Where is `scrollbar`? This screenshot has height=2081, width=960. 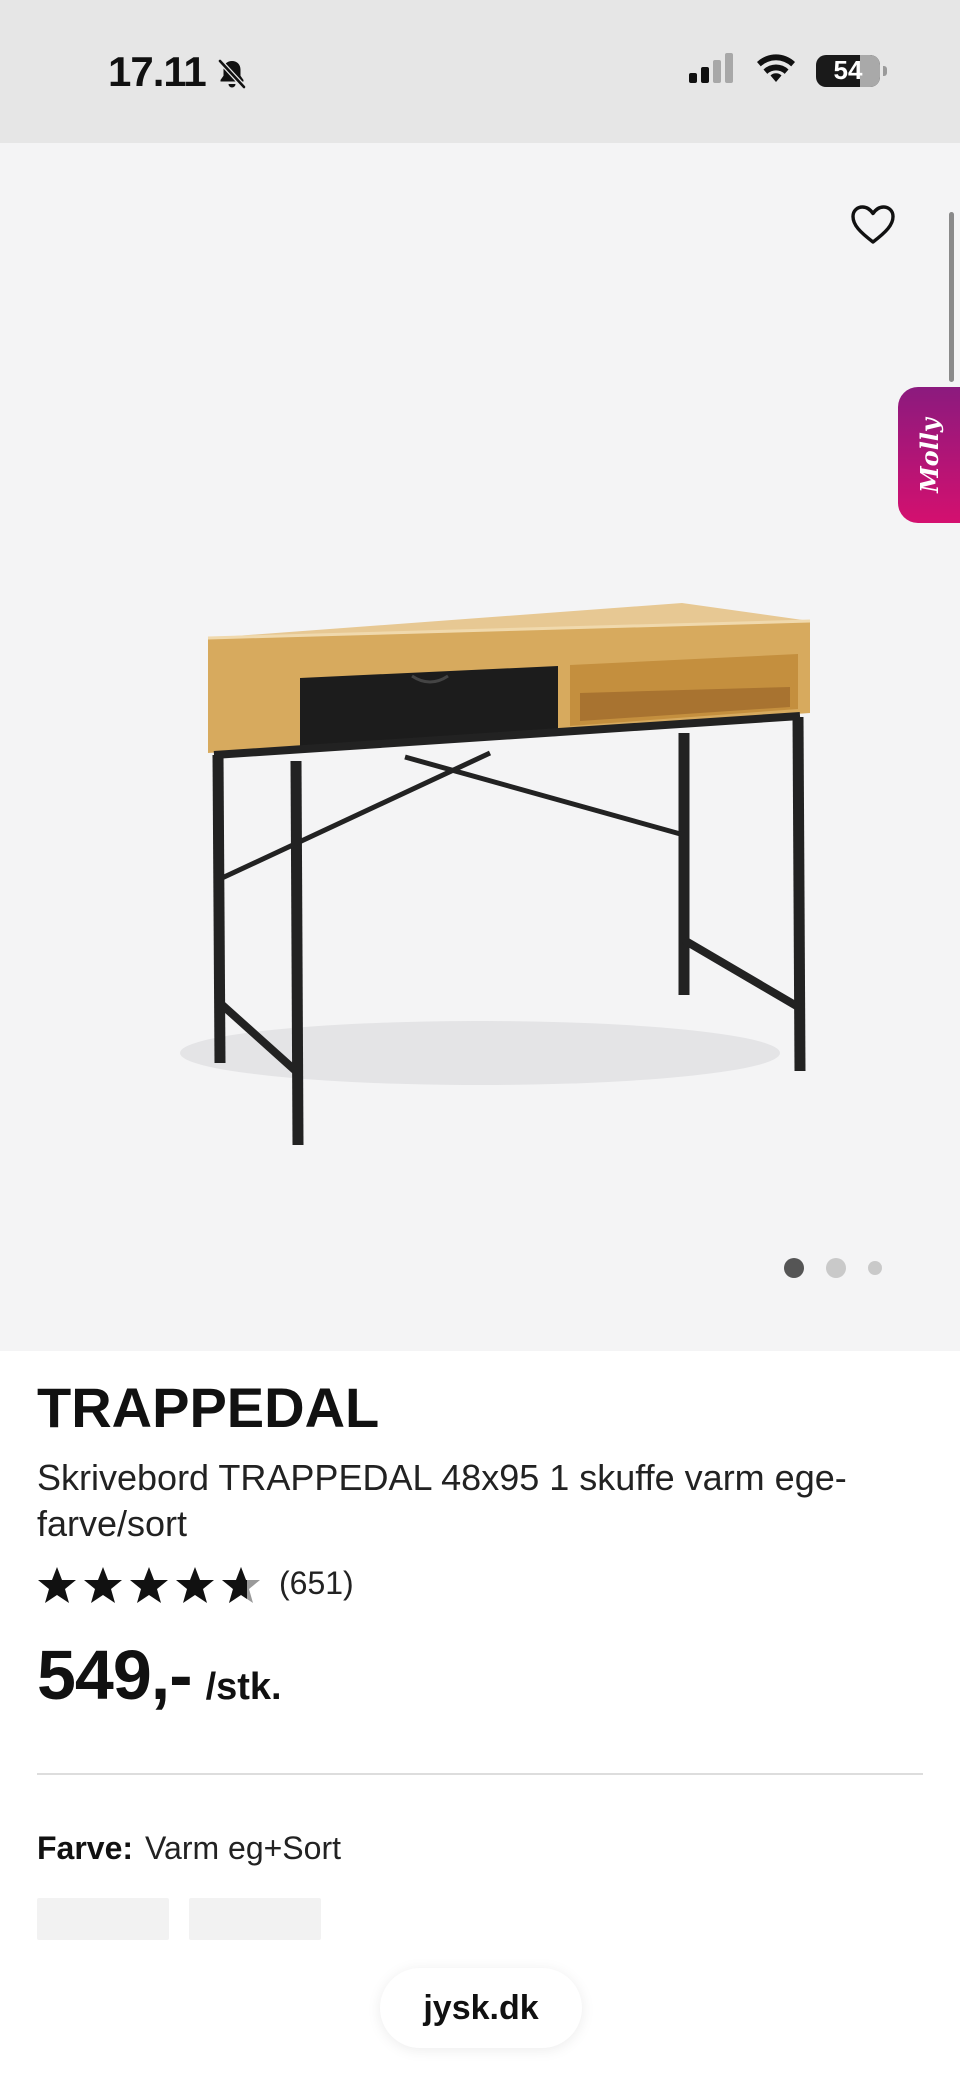 scrollbar is located at coordinates (951, 297).